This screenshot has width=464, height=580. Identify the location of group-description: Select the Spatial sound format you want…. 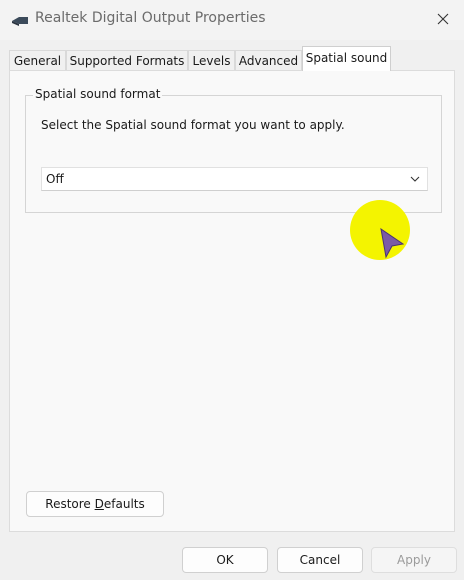
(193, 125).